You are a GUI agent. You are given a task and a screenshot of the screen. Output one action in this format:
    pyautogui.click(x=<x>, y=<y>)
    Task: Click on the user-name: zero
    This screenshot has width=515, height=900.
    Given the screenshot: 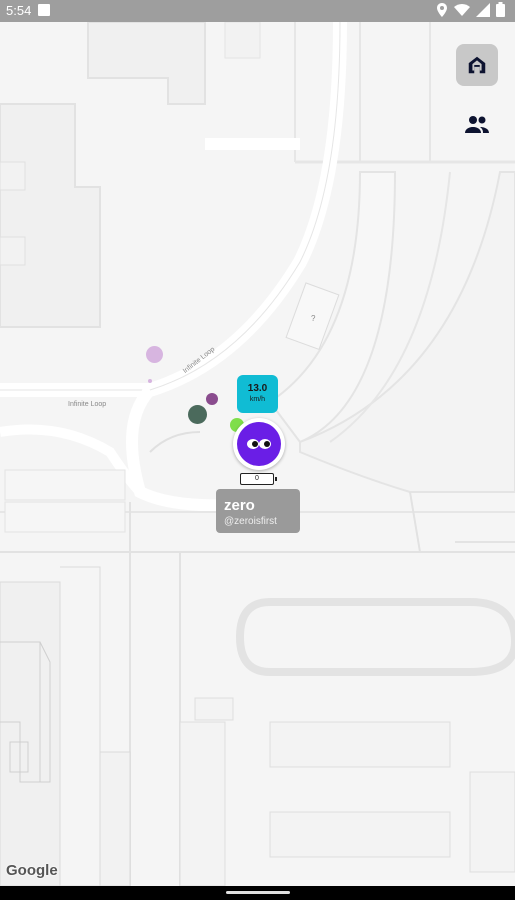 What is the action you would take?
    pyautogui.click(x=239, y=505)
    